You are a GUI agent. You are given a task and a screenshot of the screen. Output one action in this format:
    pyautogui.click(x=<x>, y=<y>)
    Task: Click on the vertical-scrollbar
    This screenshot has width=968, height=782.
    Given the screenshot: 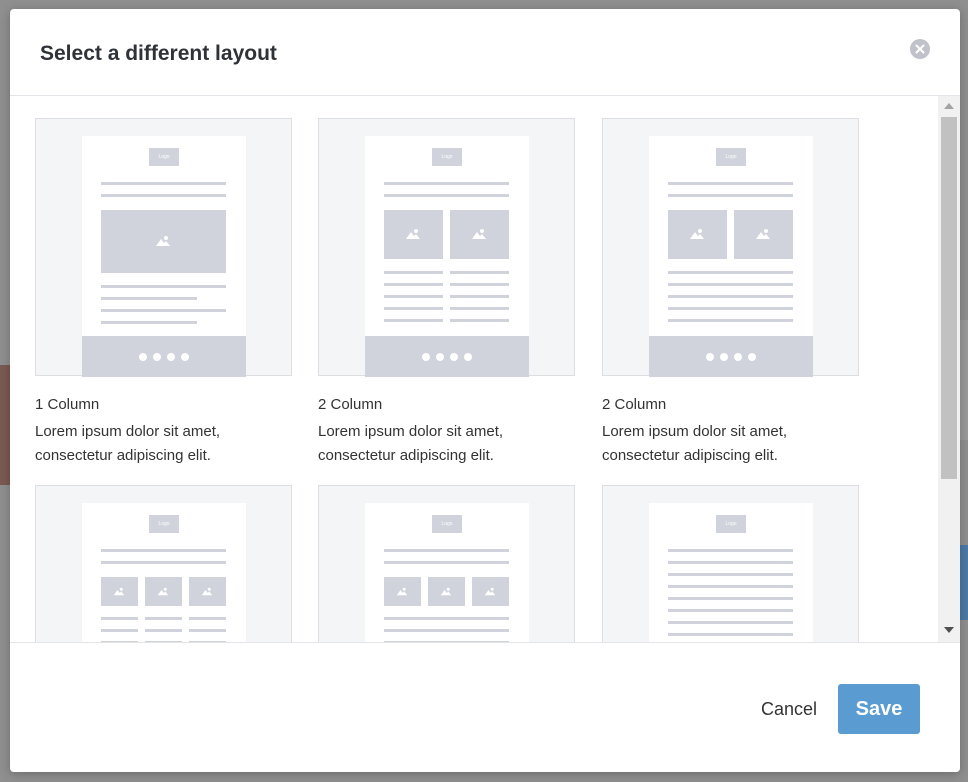 What is the action you would take?
    pyautogui.click(x=949, y=369)
    